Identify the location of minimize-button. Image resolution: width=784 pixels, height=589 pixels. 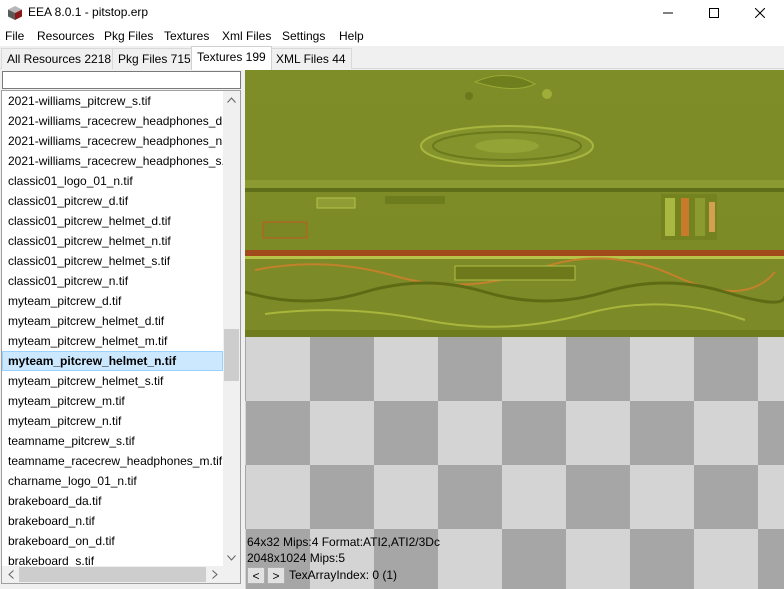
(668, 13).